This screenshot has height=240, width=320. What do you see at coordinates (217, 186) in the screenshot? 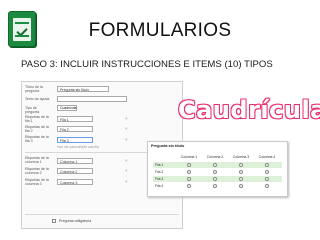
I see `grid-row: Fila 4` at bounding box center [217, 186].